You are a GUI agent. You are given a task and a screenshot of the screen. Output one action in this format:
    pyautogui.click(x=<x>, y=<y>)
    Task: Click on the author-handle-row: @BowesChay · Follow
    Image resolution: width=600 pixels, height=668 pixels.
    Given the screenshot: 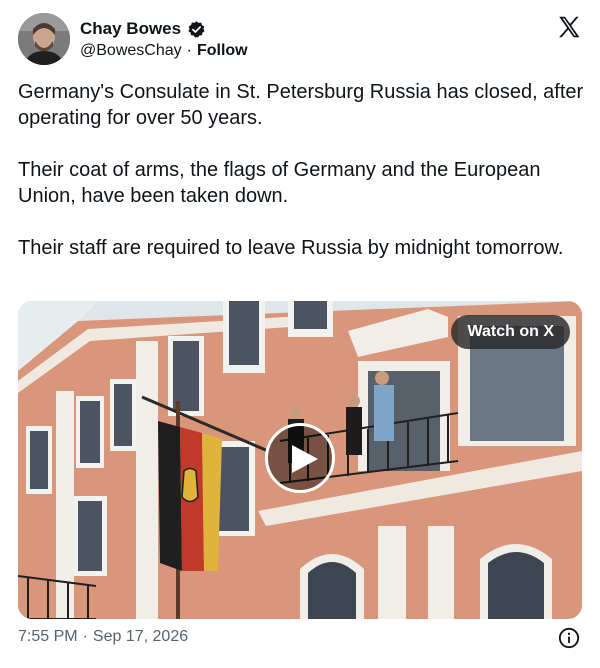 What is the action you would take?
    pyautogui.click(x=164, y=51)
    